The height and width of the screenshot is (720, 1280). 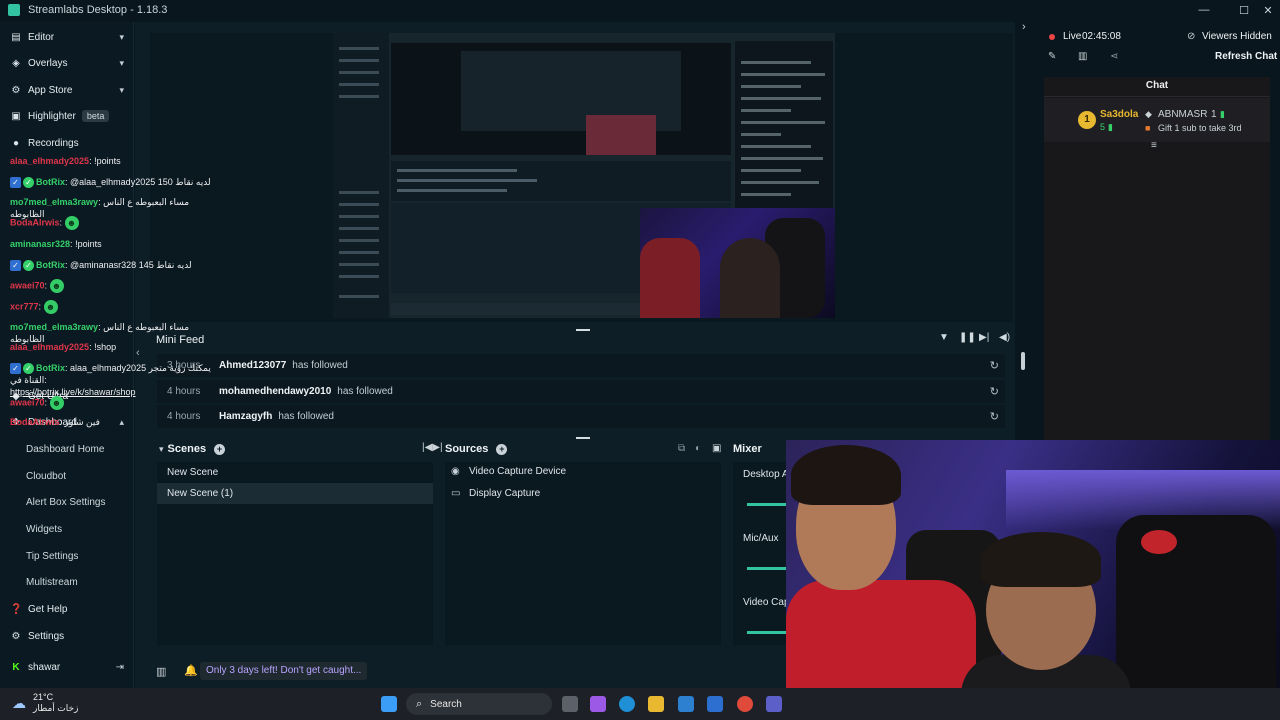 What do you see at coordinates (67, 609) in the screenshot?
I see `sidebar-item-get-help: ❓ Get Help` at bounding box center [67, 609].